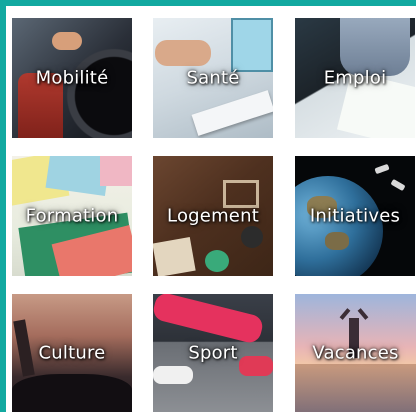 The height and width of the screenshot is (412, 416). I want to click on tile-formation: Formation, so click(72, 216).